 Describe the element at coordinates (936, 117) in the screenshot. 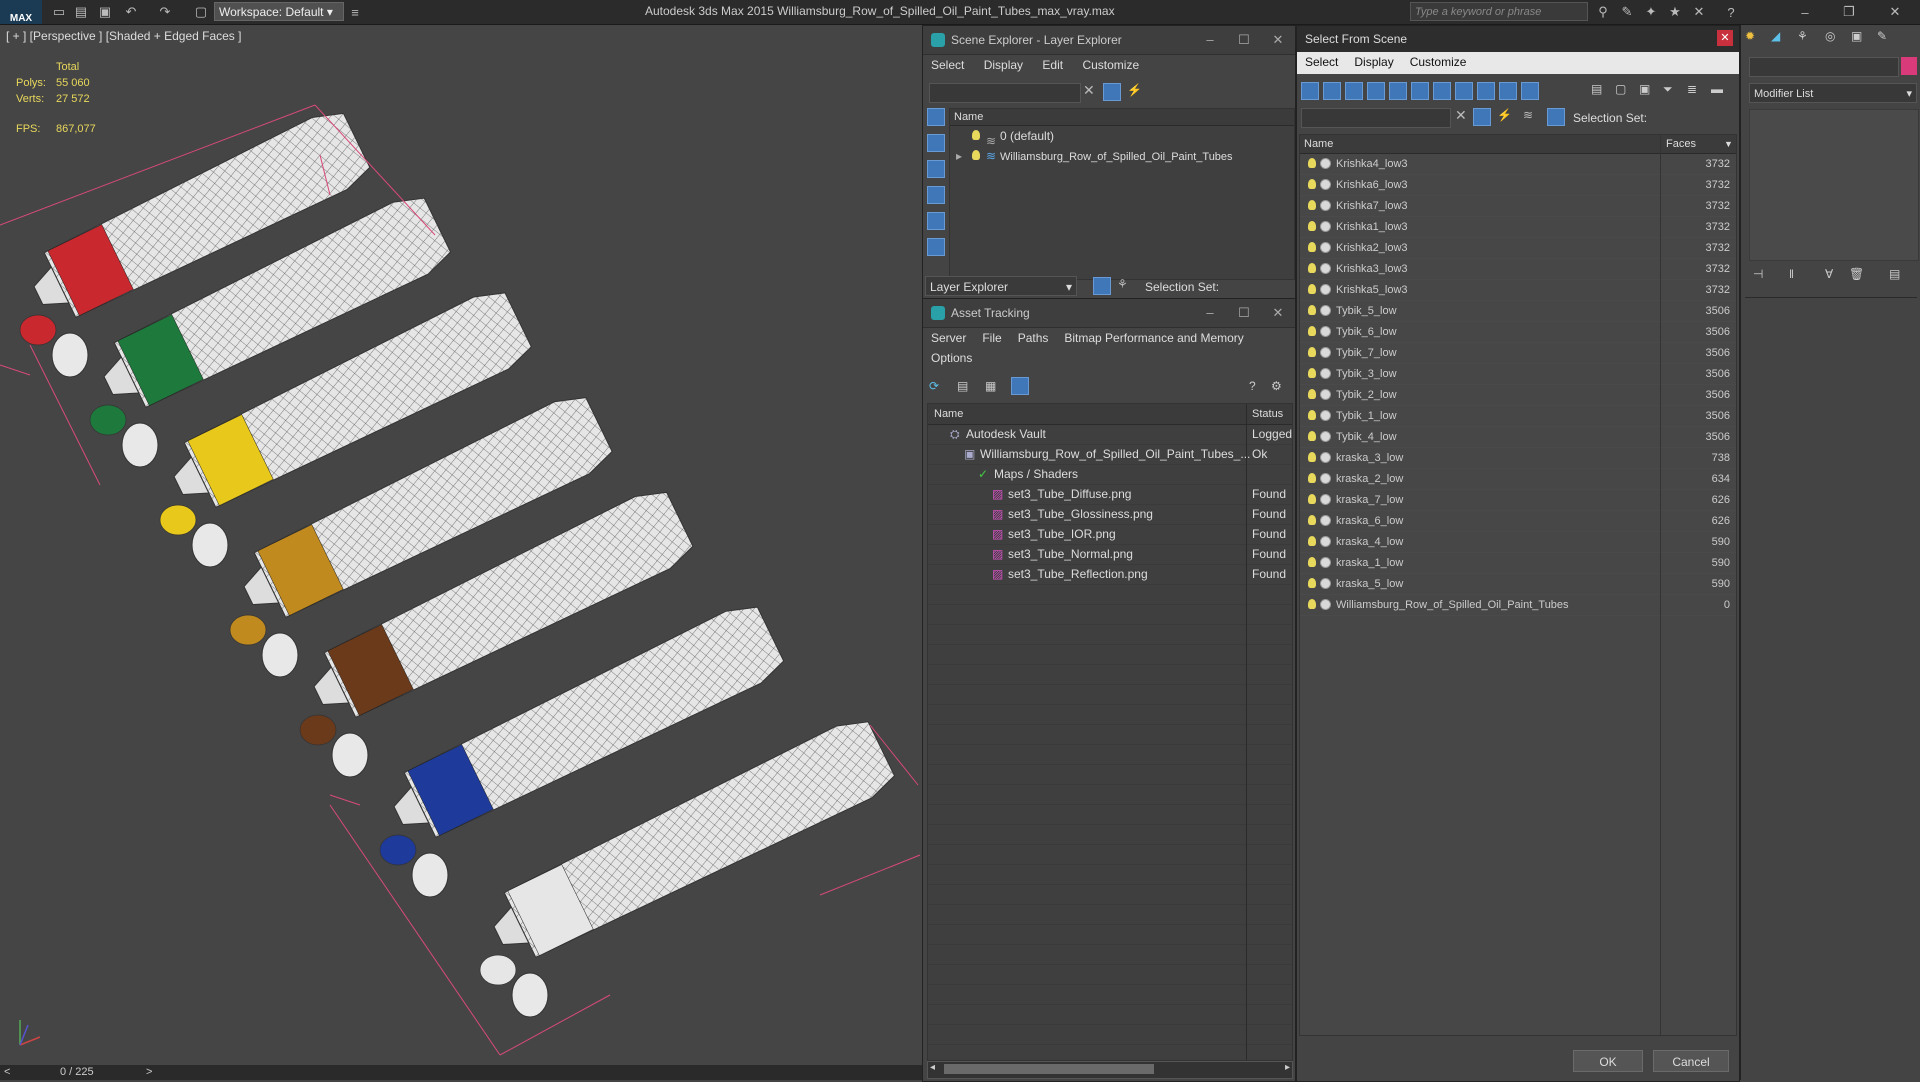

I see `display-geometry-icon` at that location.